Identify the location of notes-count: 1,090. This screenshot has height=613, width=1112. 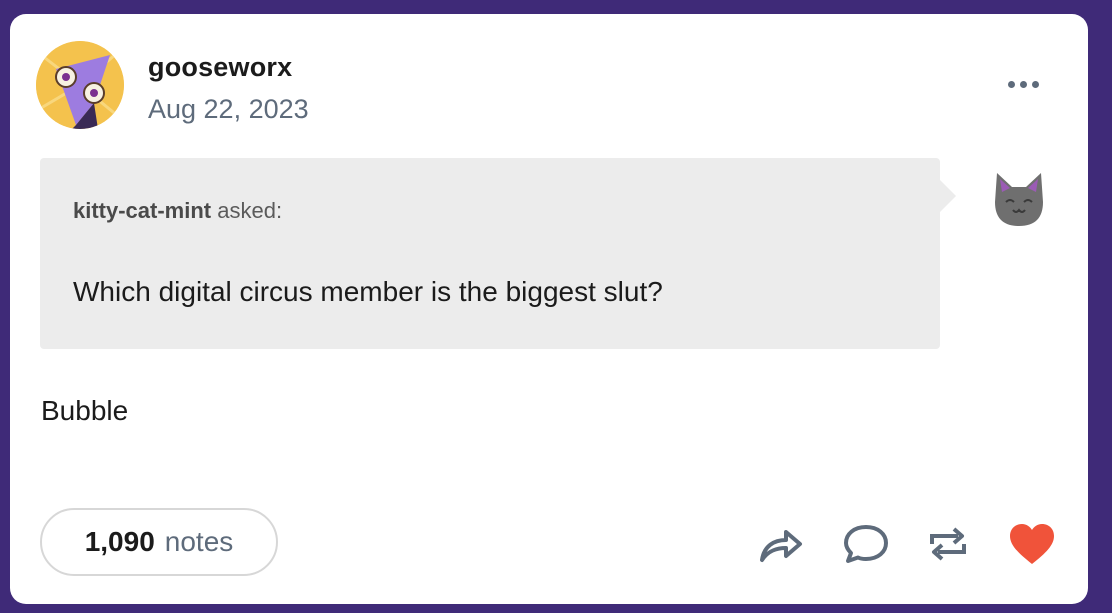
(119, 541).